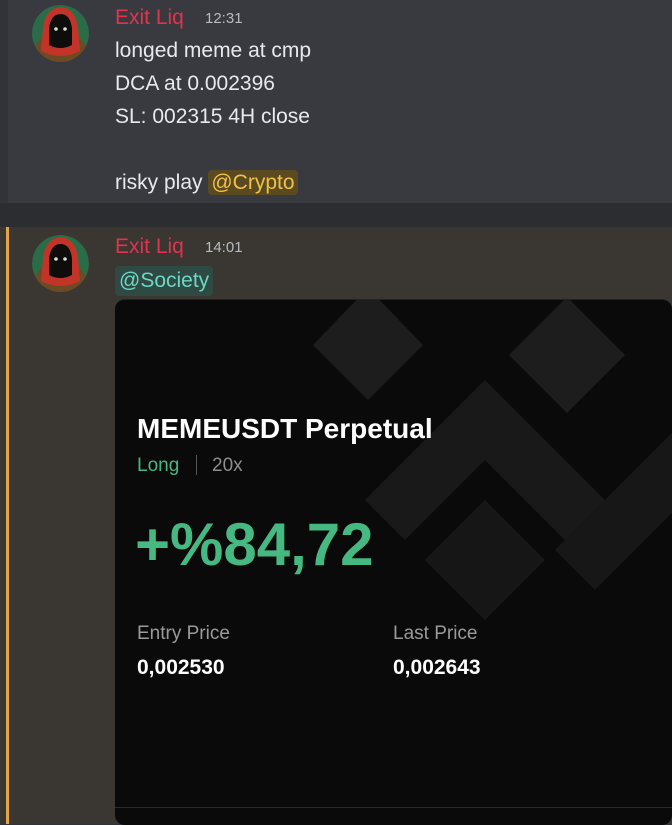 The width and height of the screenshot is (672, 825). Describe the element at coordinates (437, 667) in the screenshot. I see `last-price-value: 0,002643` at that location.